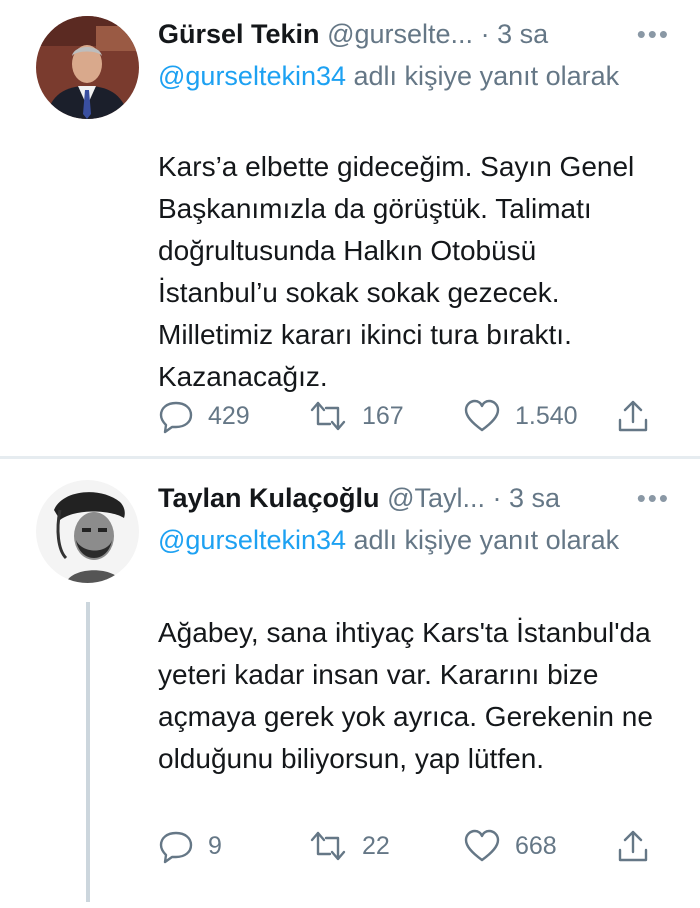 The image size is (700, 908). What do you see at coordinates (376, 845) in the screenshot?
I see `retweet-count: 22` at bounding box center [376, 845].